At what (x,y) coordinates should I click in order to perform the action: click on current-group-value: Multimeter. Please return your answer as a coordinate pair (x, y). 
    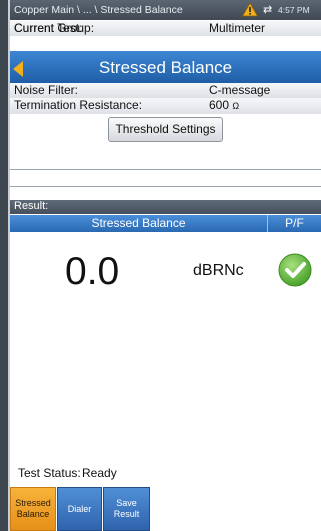
    Looking at the image, I should click on (237, 28).